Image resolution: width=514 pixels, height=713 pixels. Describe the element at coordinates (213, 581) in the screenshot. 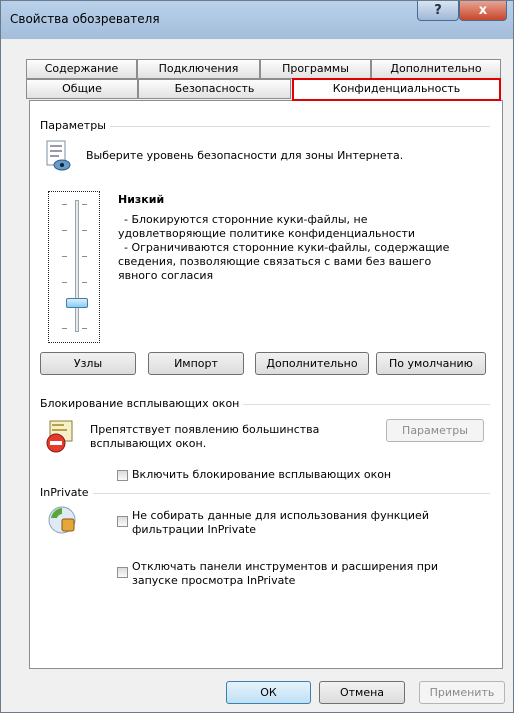

I see `disable-toolbars-label-2: запуске просмотра InPrivate` at that location.